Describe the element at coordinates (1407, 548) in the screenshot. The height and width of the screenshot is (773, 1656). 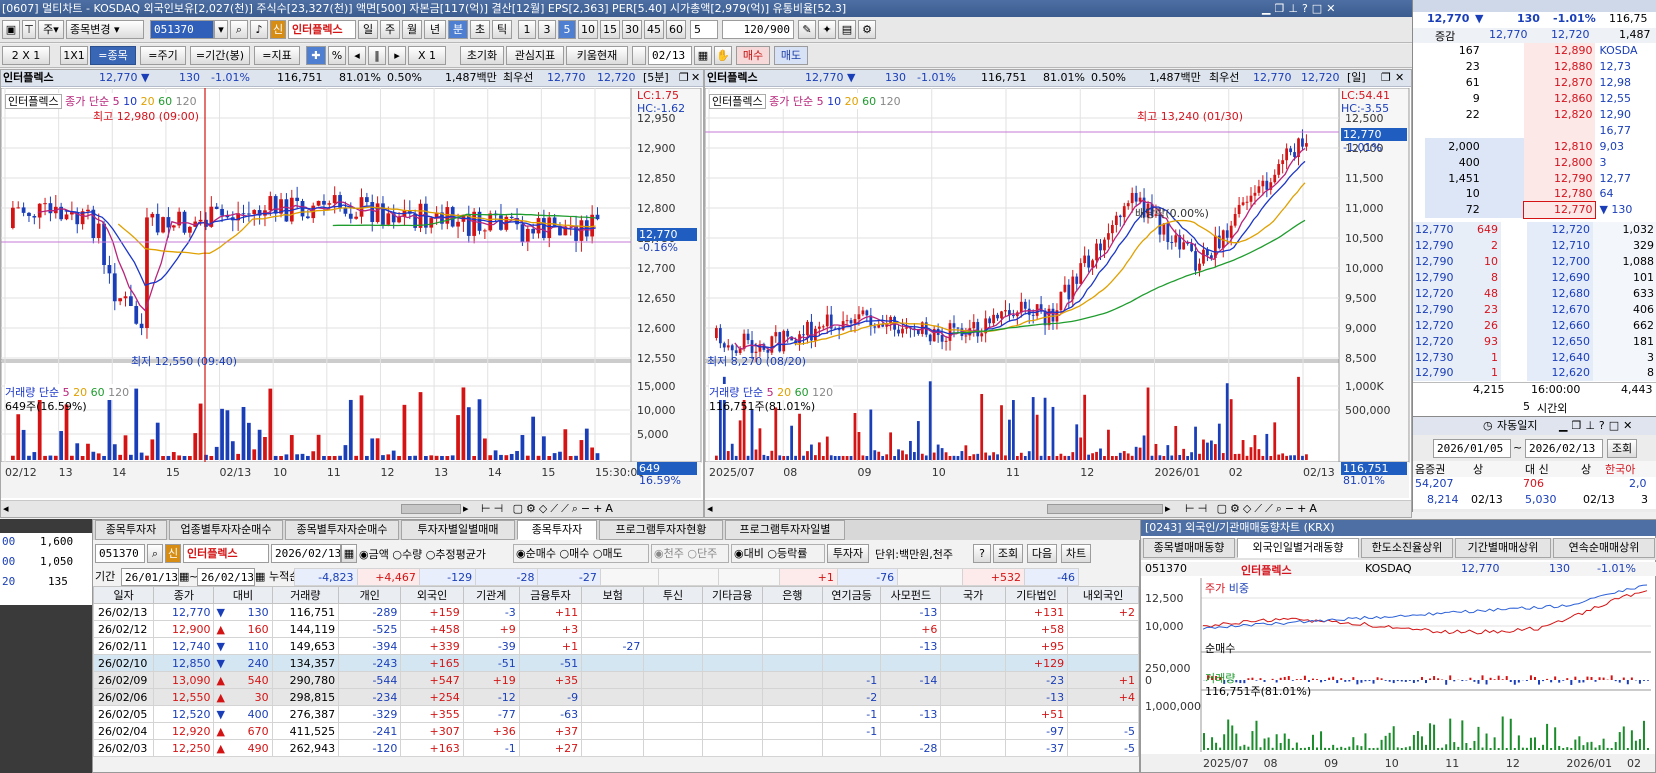
I see `fp-tab-limit: 한도소진율상위` at that location.